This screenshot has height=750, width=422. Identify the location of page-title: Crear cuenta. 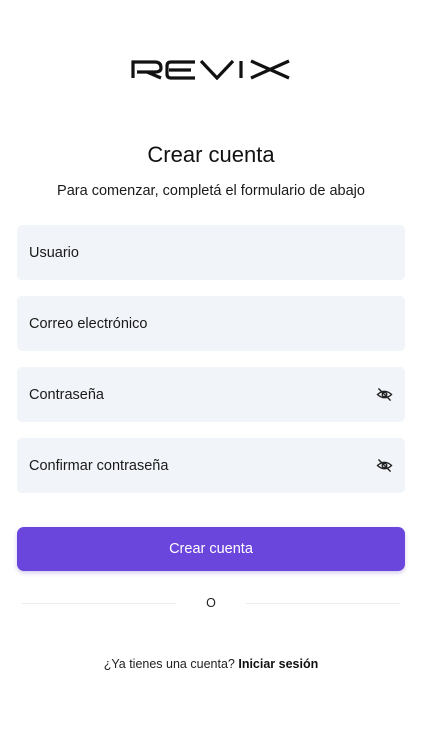
(211, 154).